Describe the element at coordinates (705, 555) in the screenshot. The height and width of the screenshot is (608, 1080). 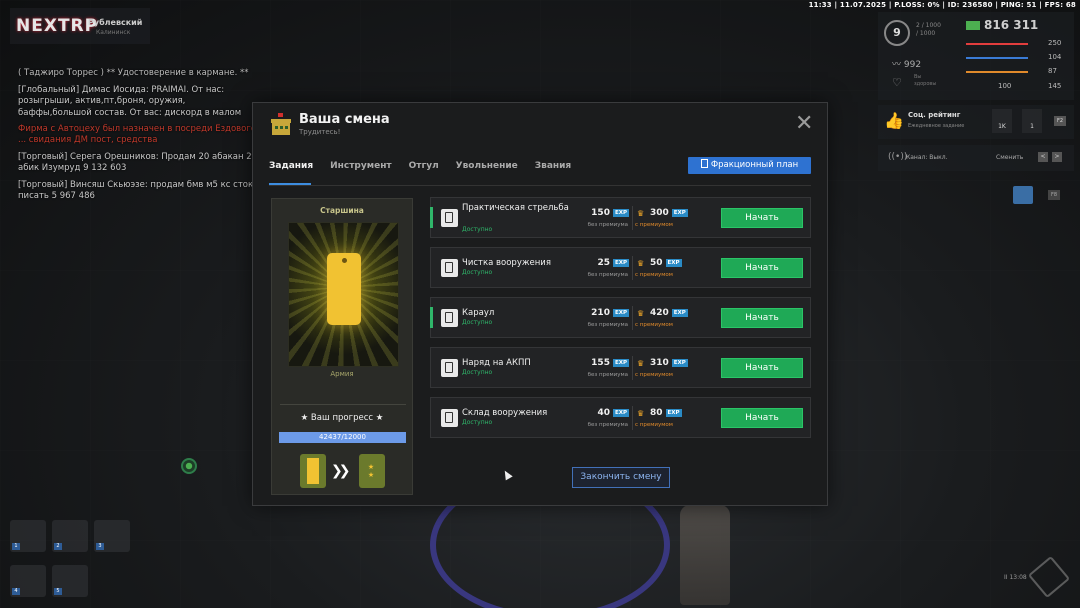
I see `background-character` at that location.